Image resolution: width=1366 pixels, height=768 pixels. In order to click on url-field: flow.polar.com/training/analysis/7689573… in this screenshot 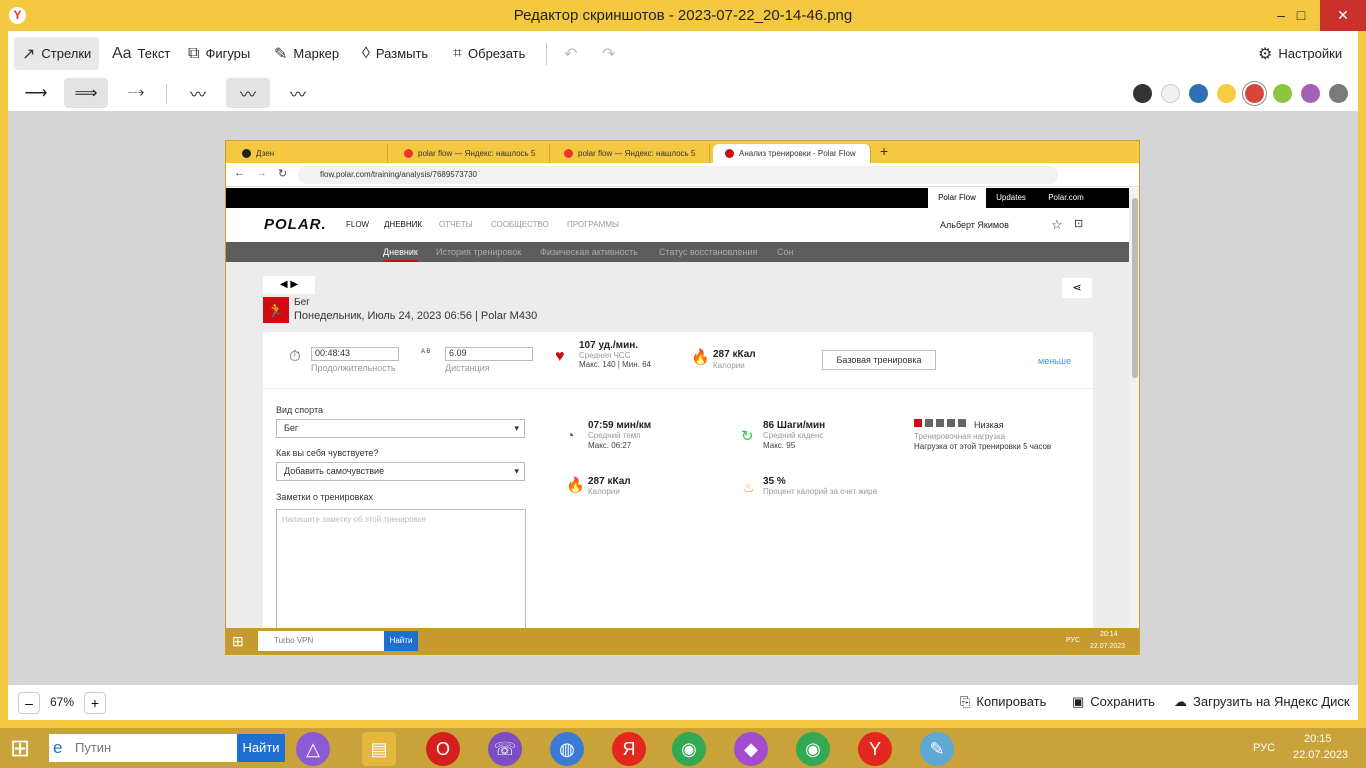, I will do `click(678, 175)`.